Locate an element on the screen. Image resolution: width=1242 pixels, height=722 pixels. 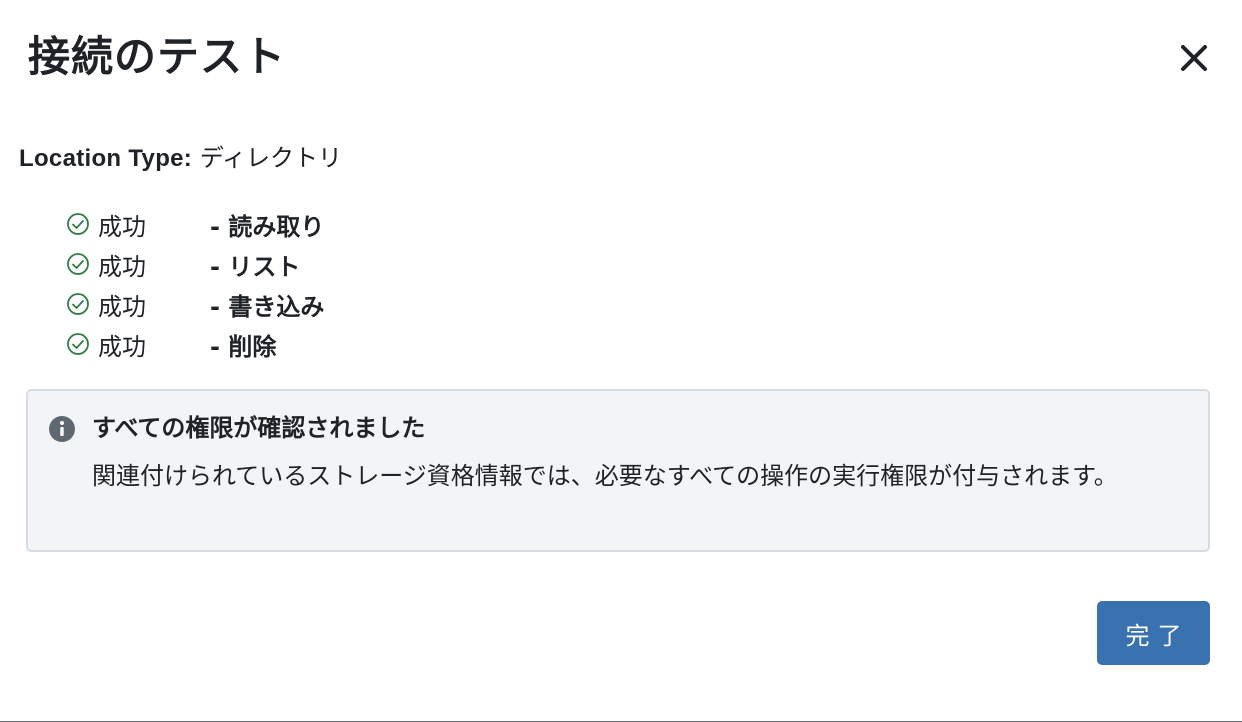
permission-check-list: 成功 - 読み取り 成功 - リスト 成功 - 書き込み 成功 - 削除 is located at coordinates (195, 284).